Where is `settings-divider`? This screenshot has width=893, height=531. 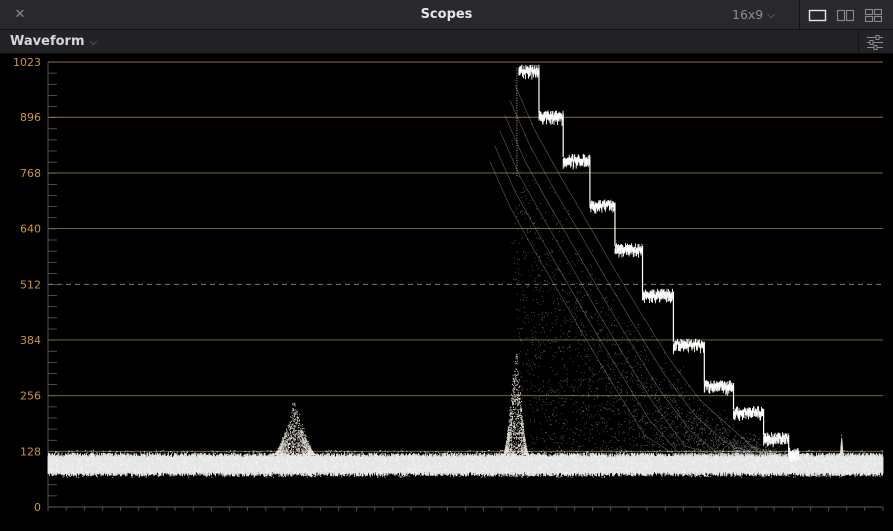 settings-divider is located at coordinates (858, 42).